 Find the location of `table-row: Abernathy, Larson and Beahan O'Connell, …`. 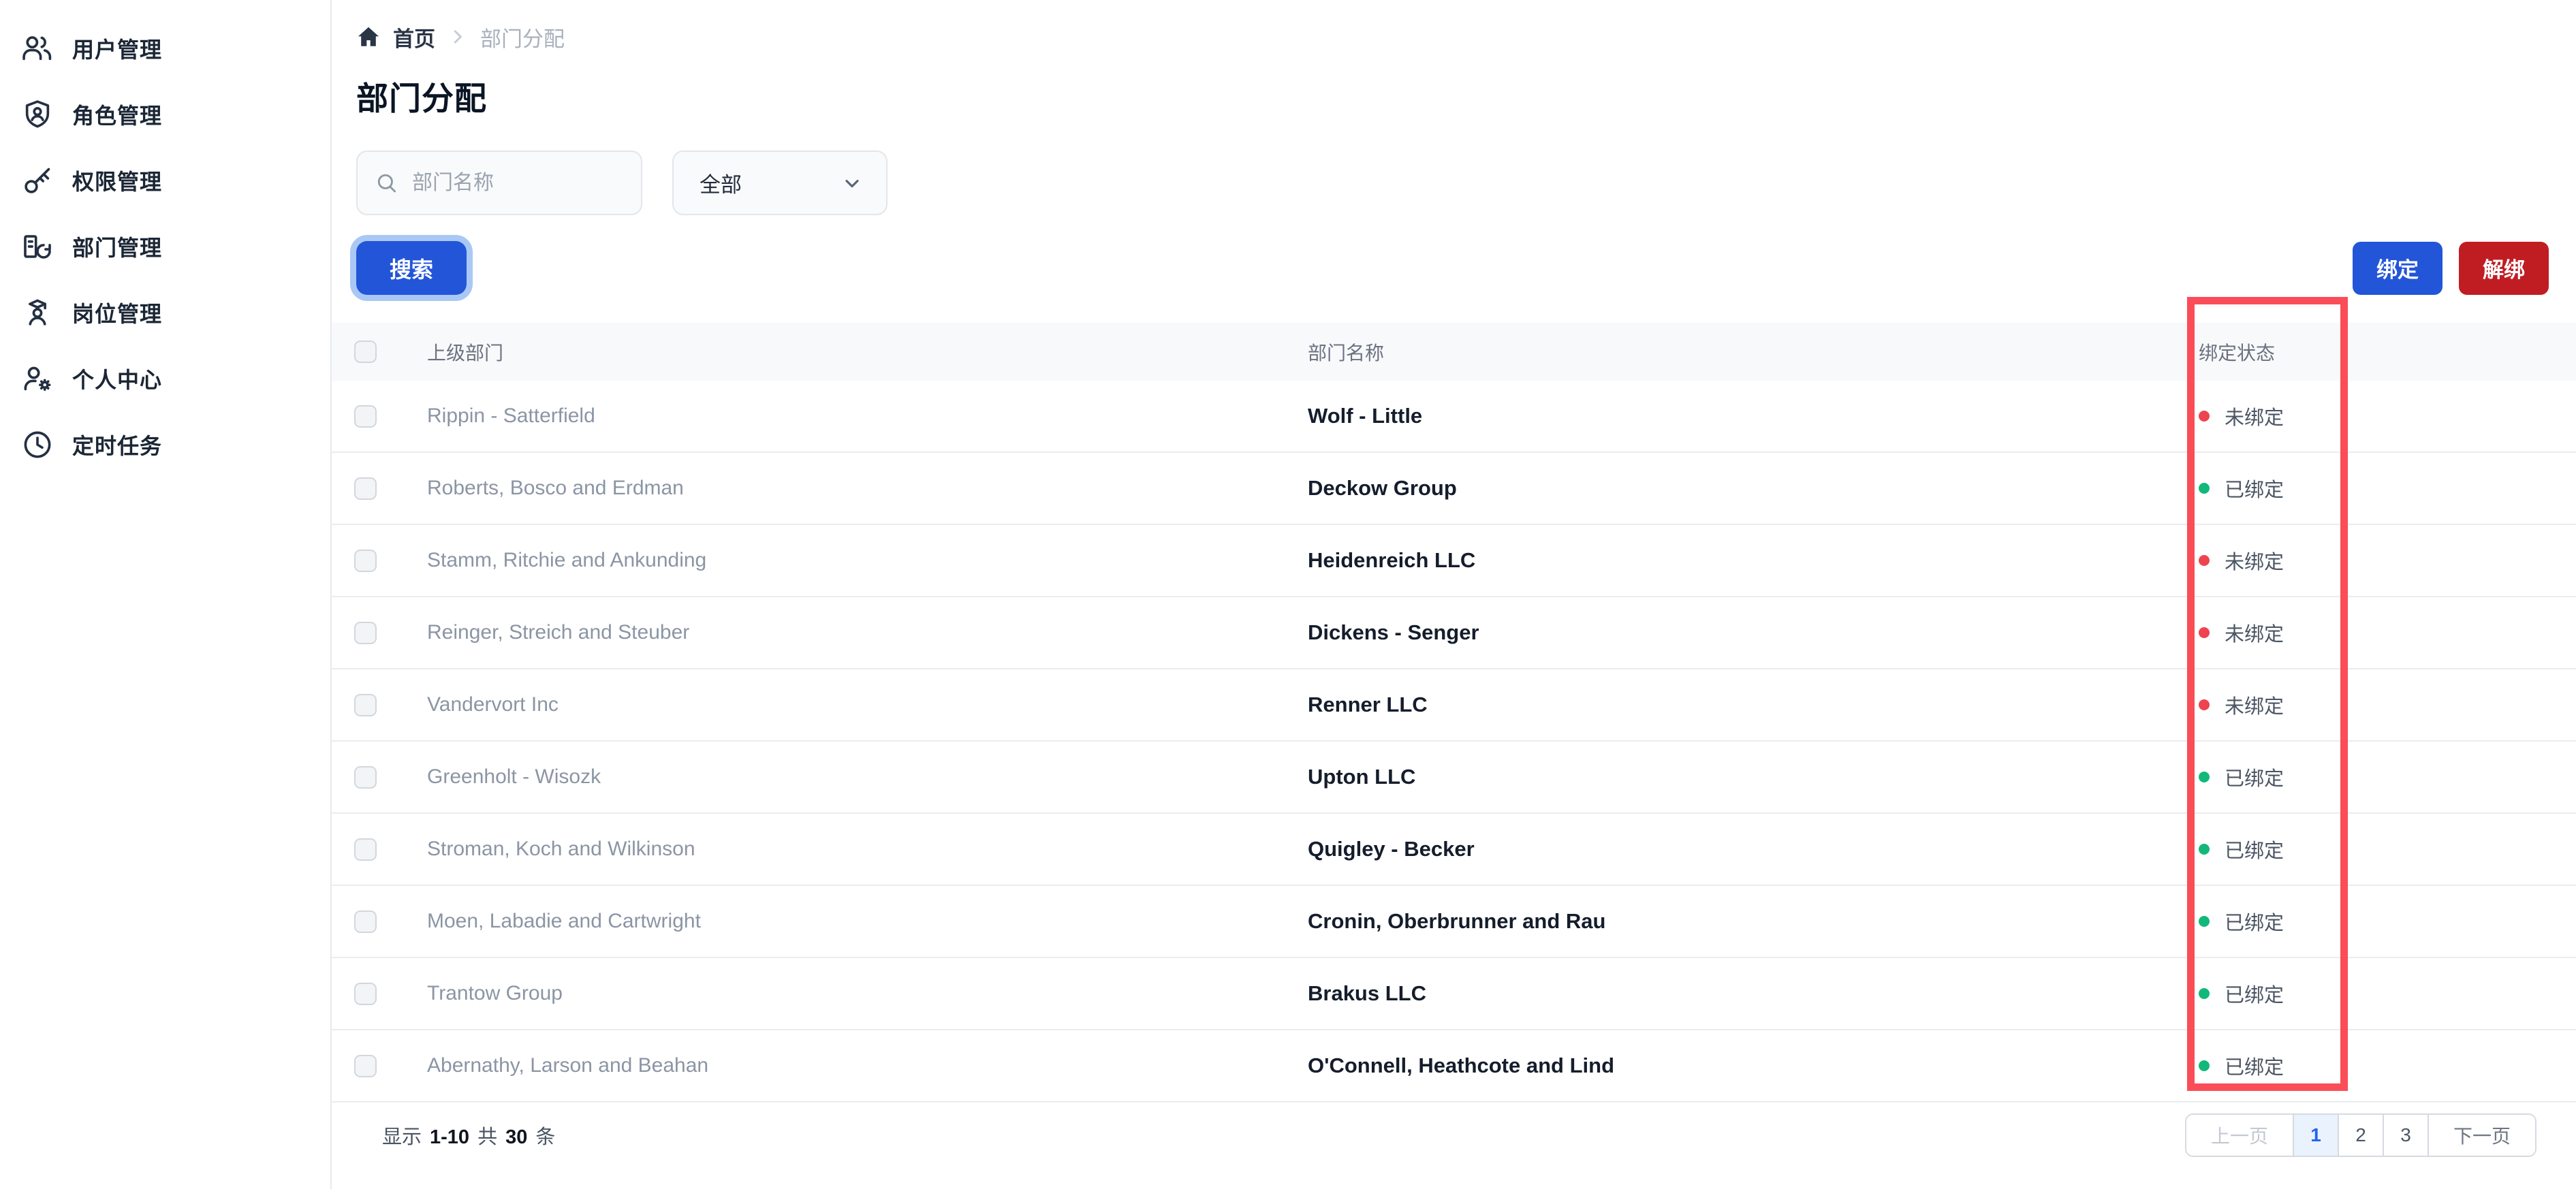

table-row: Abernathy, Larson and Beahan O'Connell, … is located at coordinates (1454, 1066).